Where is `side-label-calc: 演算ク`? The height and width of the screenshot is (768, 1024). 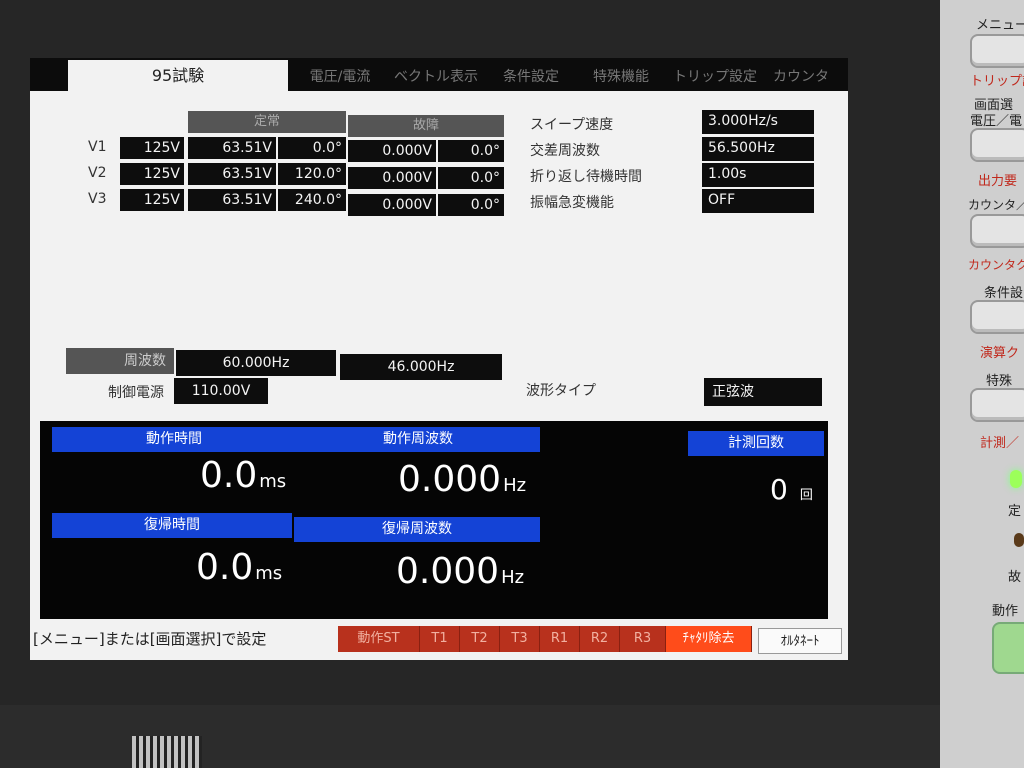
side-label-calc: 演算ク is located at coordinates (1000, 353).